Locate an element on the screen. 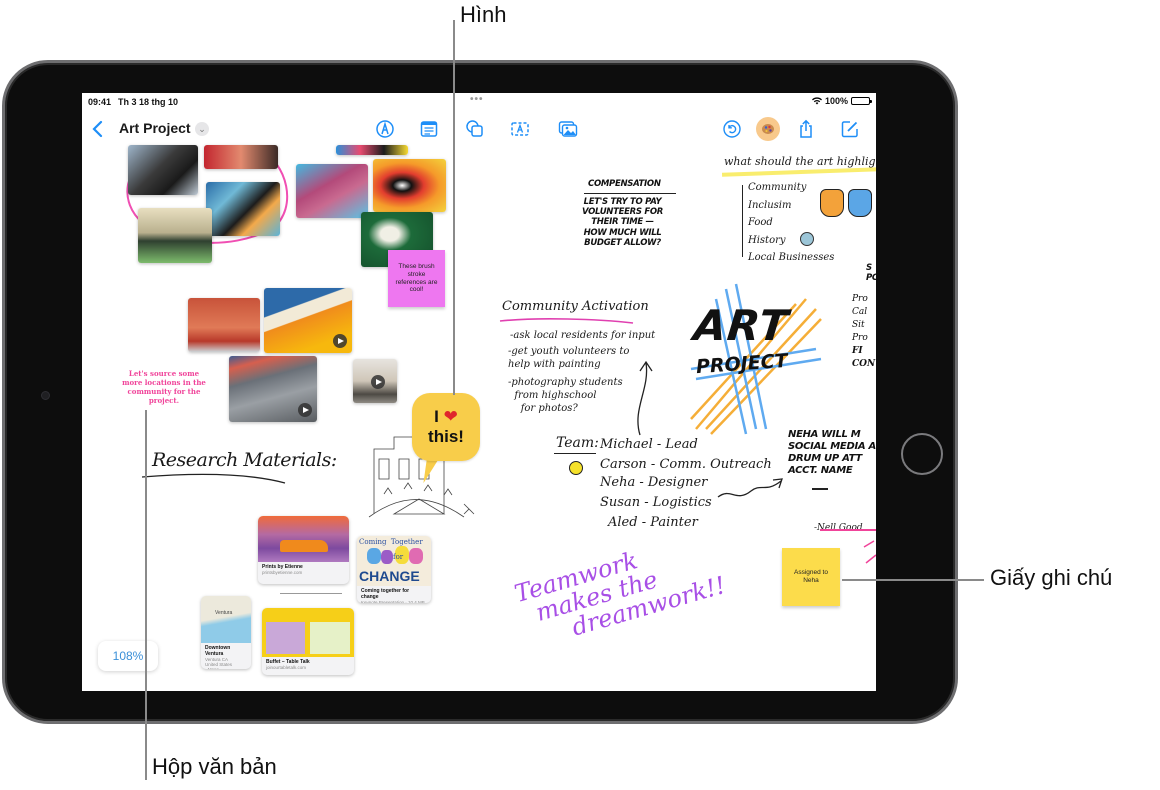 This screenshot has height=790, width=1160. heart-icon: ❤ is located at coordinates (450, 417).